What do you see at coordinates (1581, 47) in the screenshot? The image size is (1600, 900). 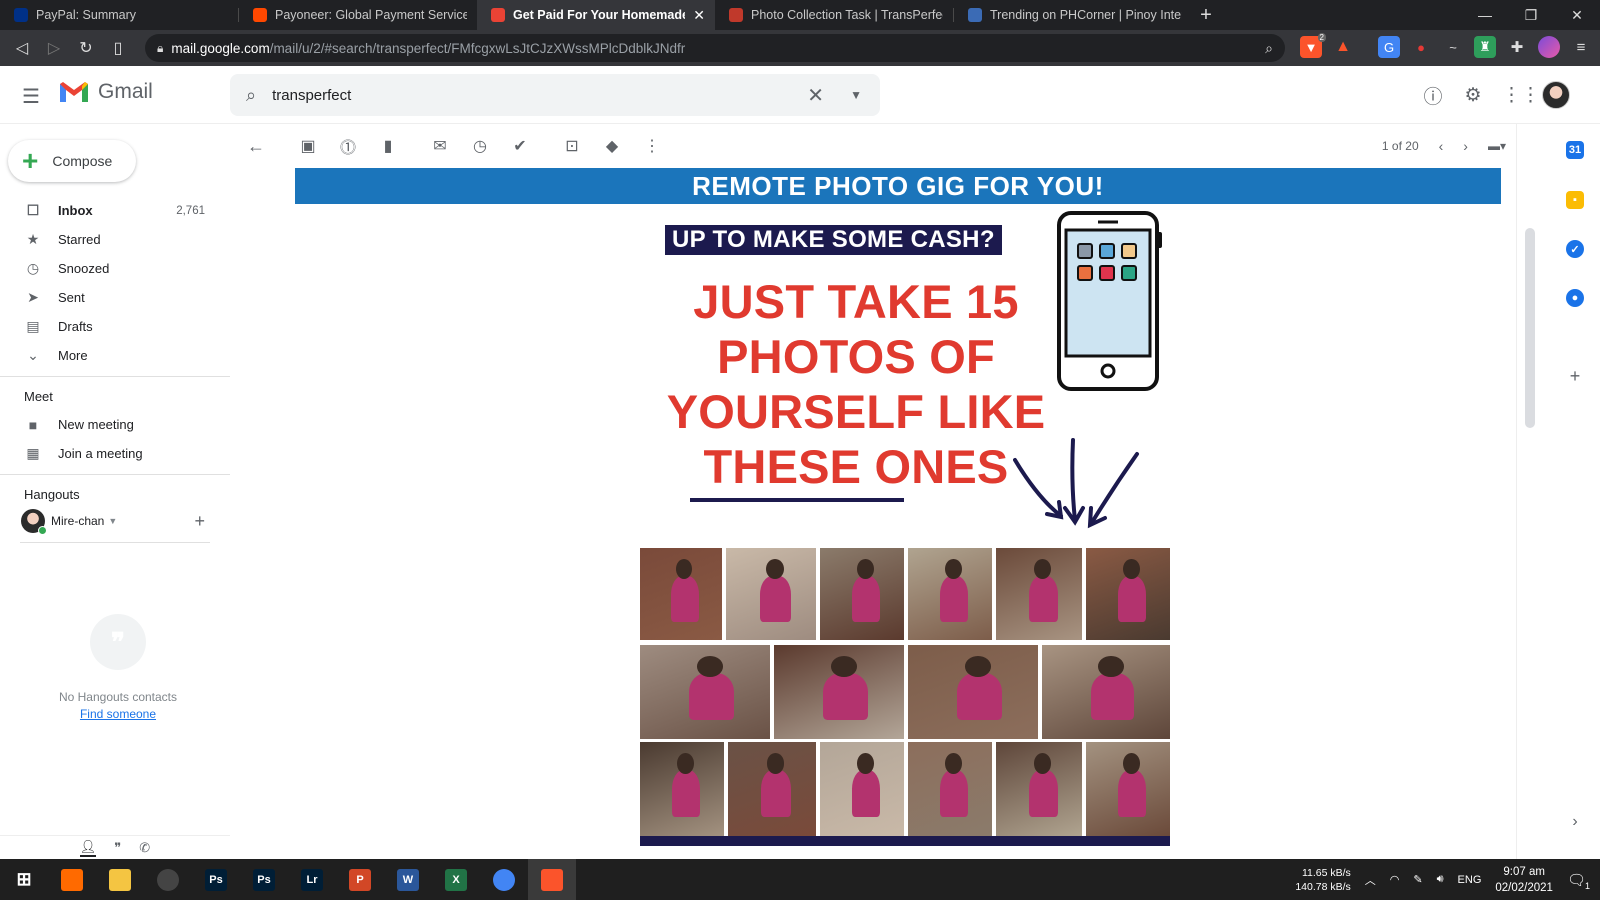 I see `menu-icon: ≡` at bounding box center [1581, 47].